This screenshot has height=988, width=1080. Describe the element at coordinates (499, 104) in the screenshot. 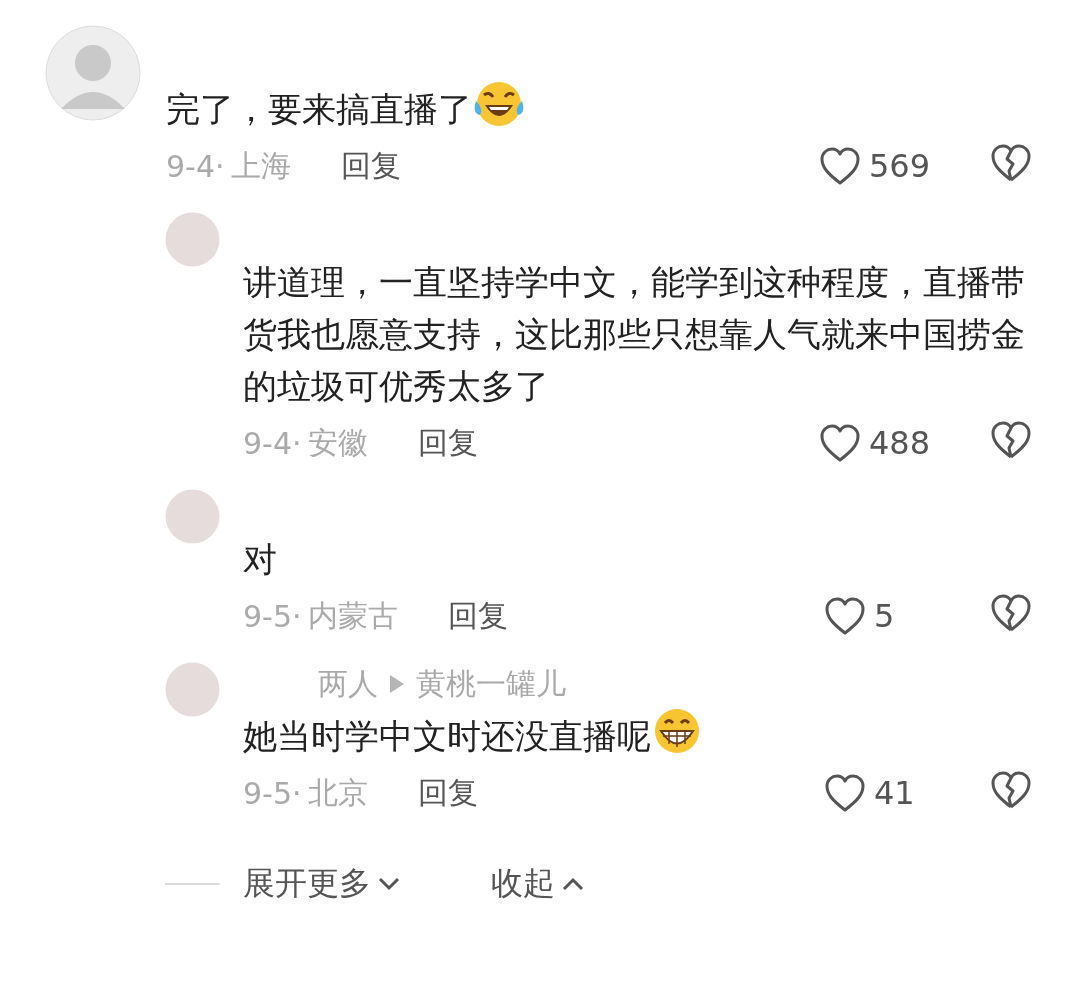

I see `laughing-emoji-icon` at that location.